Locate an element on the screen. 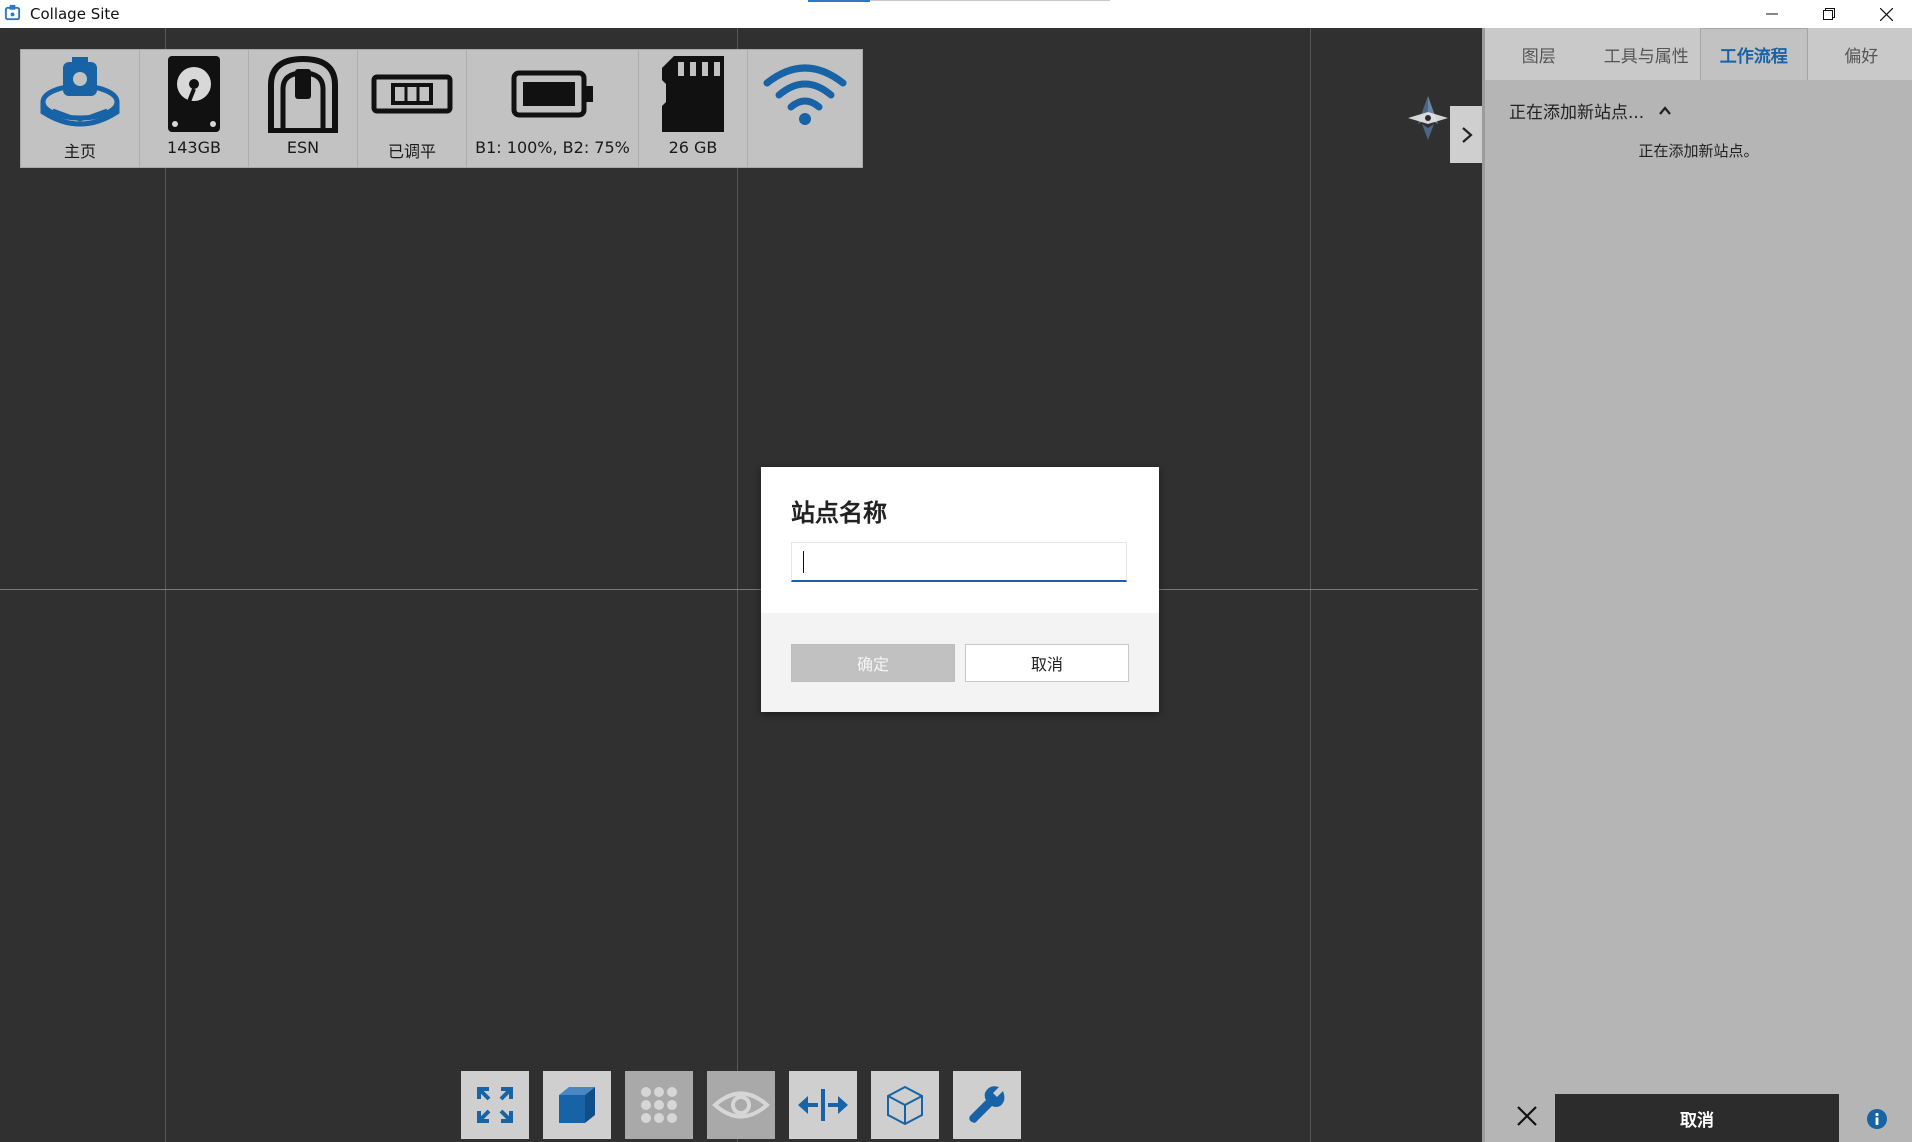 The image size is (1912, 1142). restore-button is located at coordinates (1829, 14).